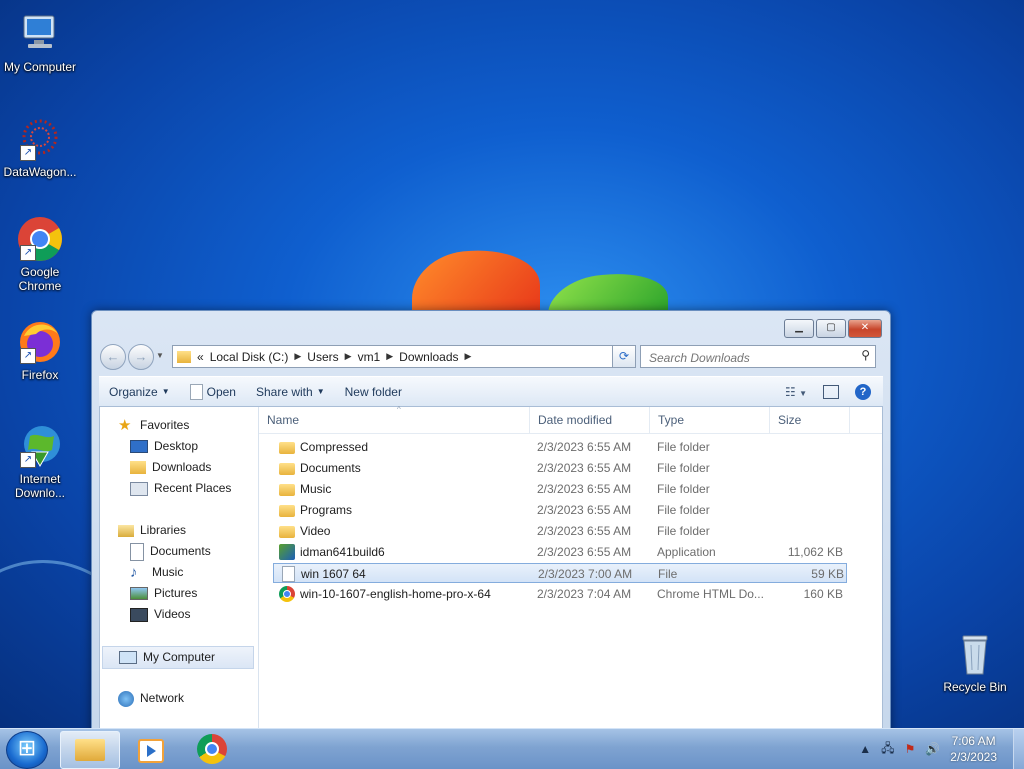  I want to click on nav-label: Favorites, so click(165, 425).